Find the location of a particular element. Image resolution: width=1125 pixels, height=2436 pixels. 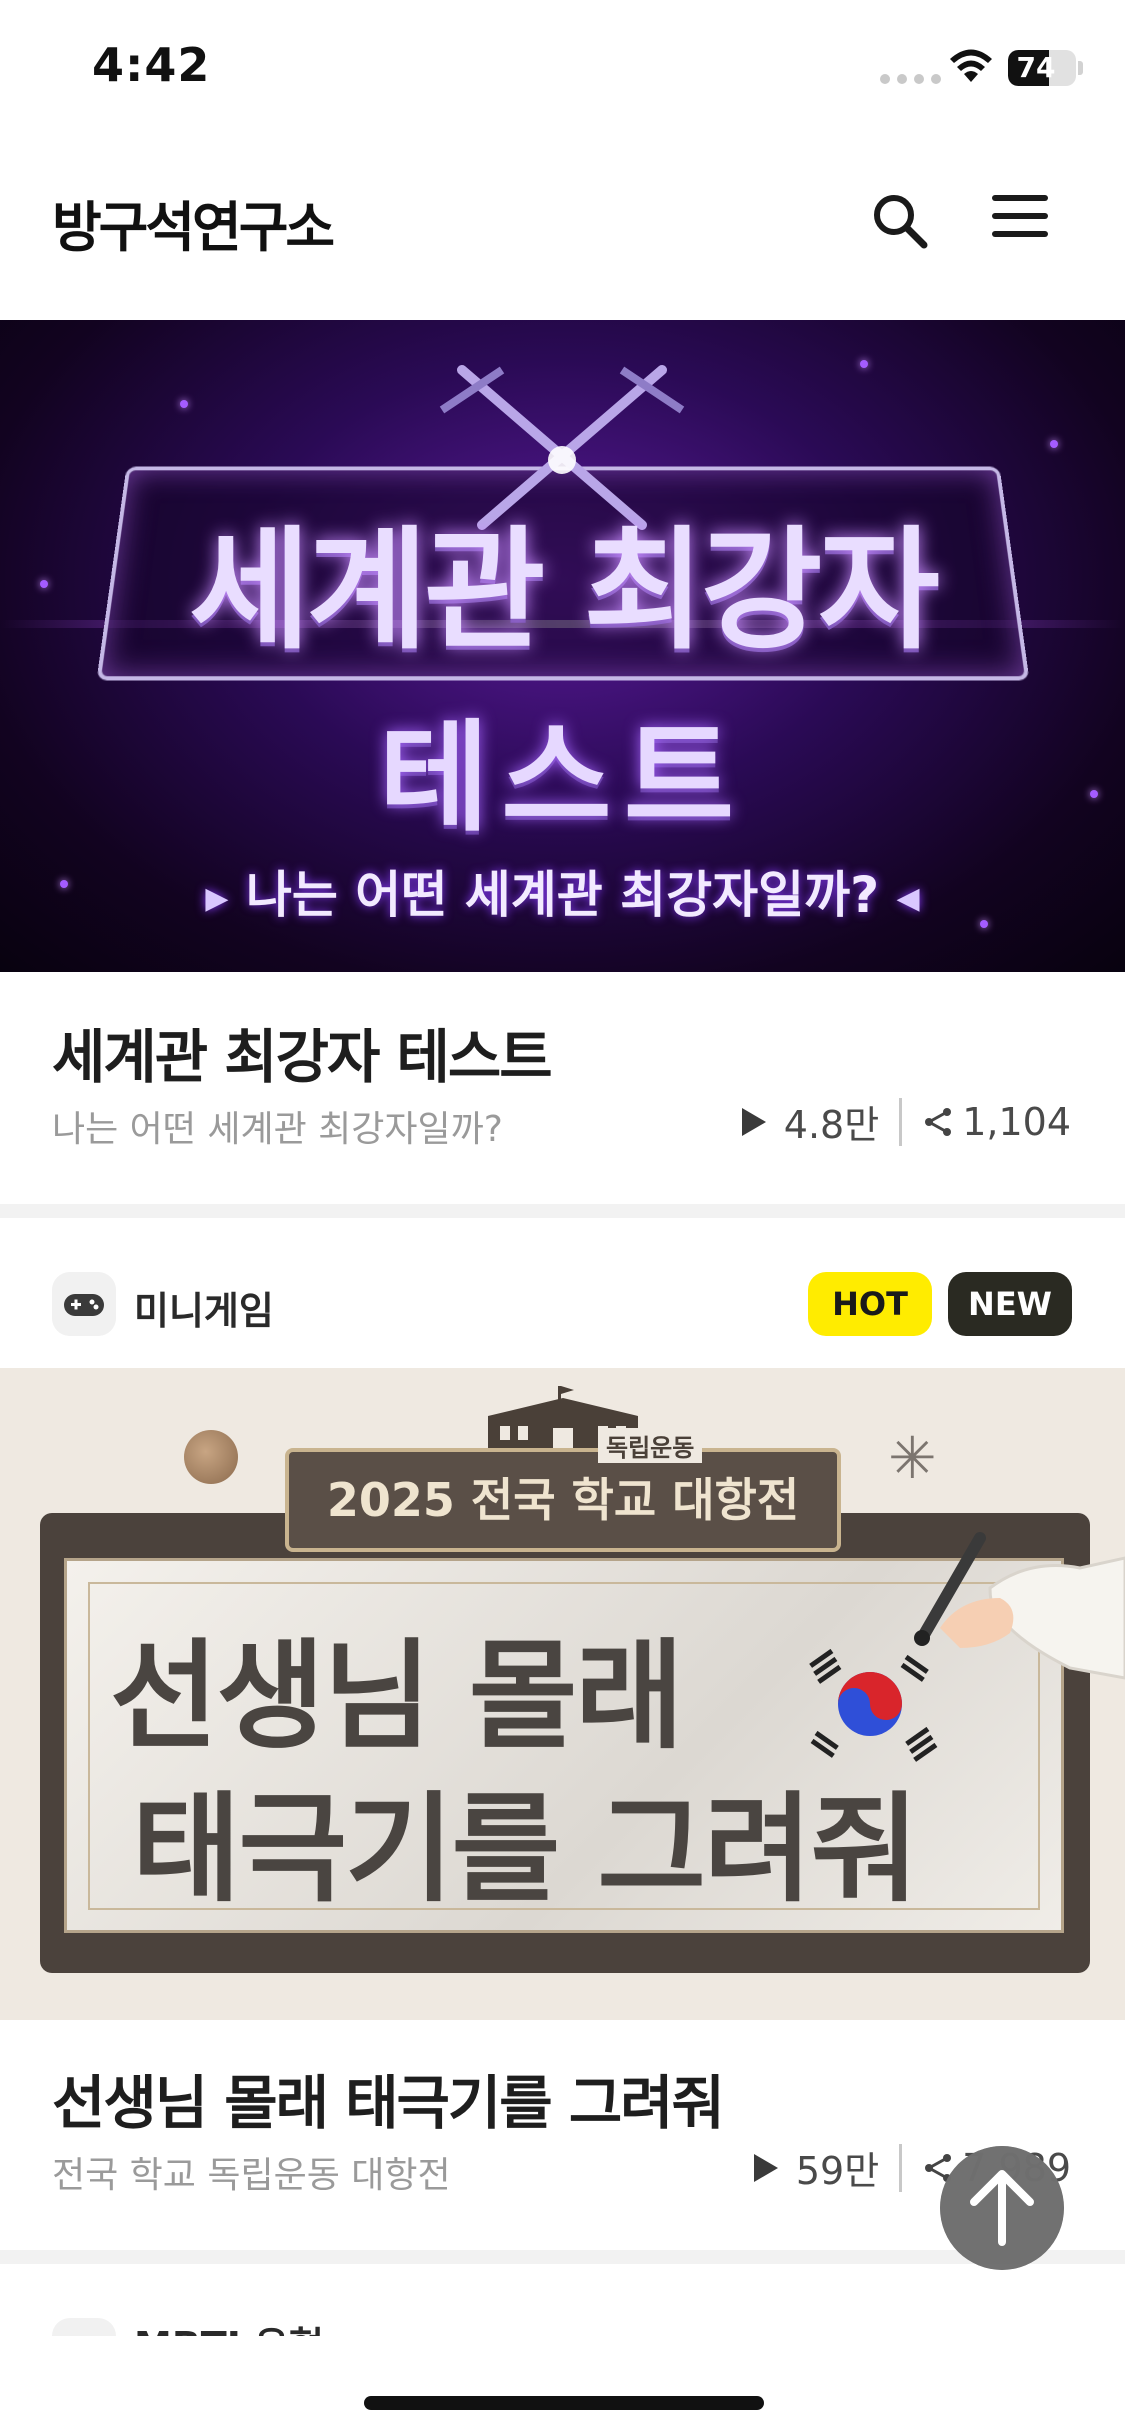

hand-with-brush-icon is located at coordinates (1002, 1608).